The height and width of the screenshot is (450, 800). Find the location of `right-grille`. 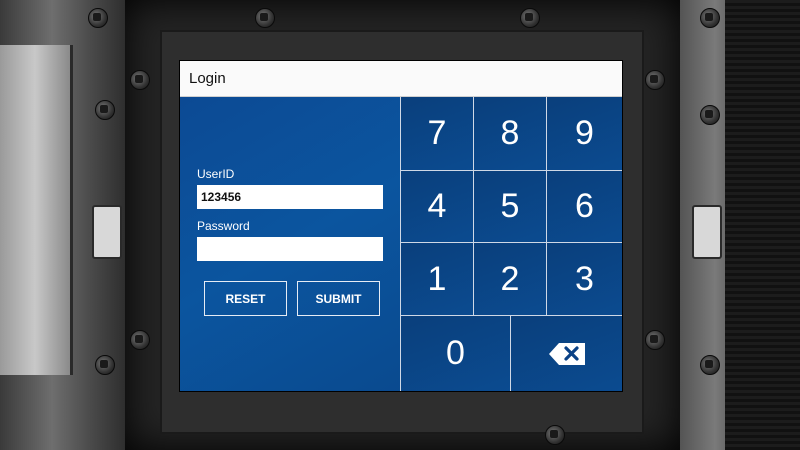

right-grille is located at coordinates (762, 225).